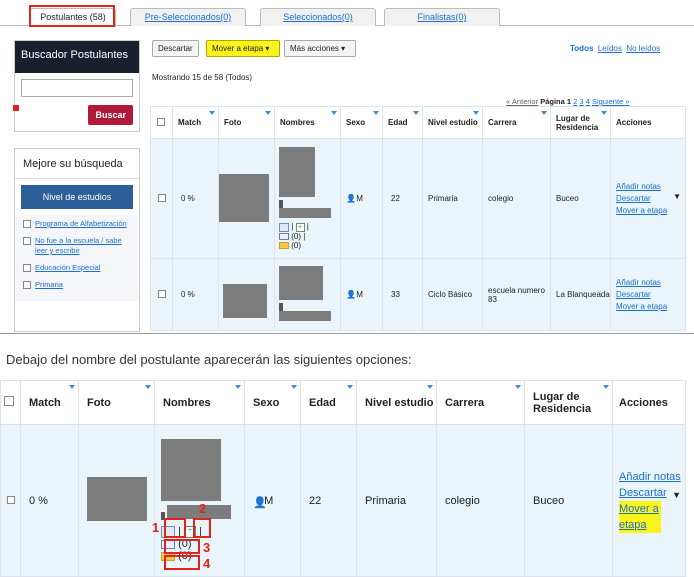 This screenshot has height=577, width=694. Describe the element at coordinates (81, 224) in the screenshot. I see `option-link: Programa de Alfabetización` at that location.